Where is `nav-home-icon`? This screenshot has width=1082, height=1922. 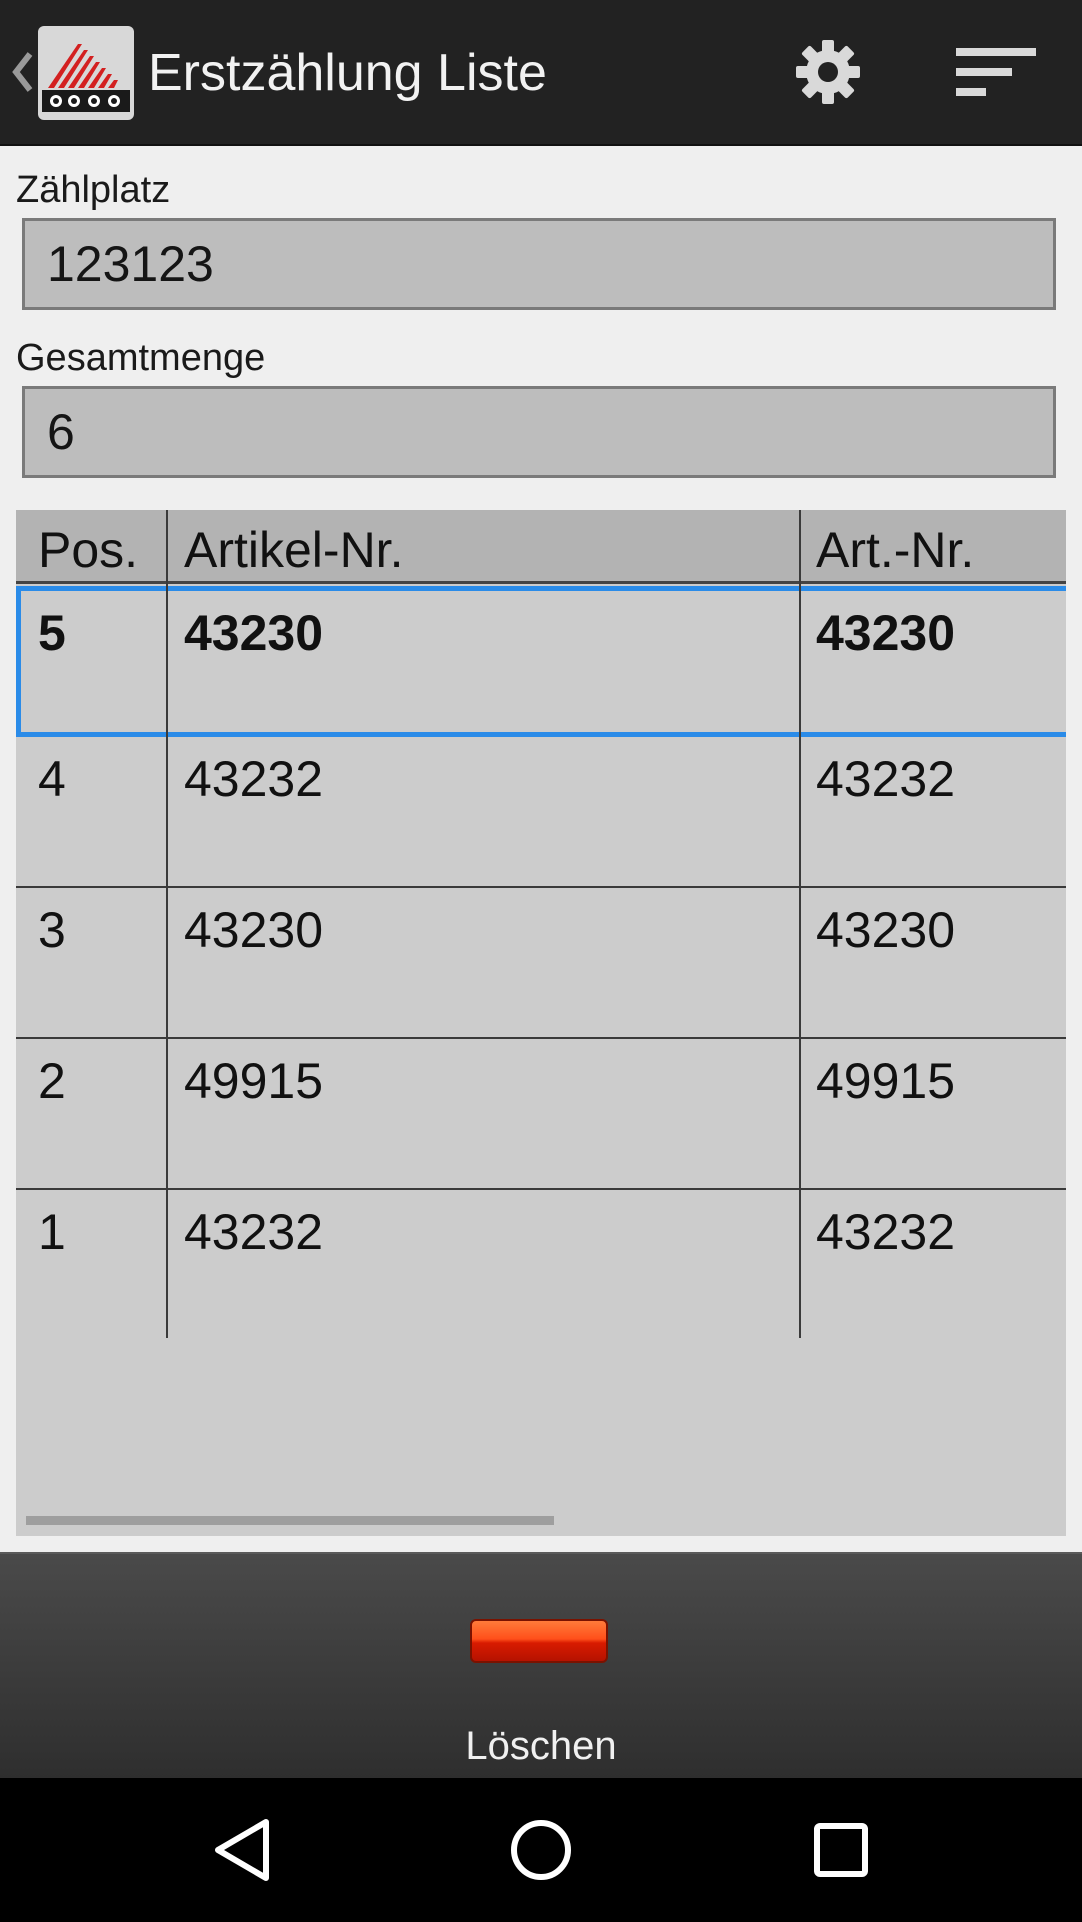 nav-home-icon is located at coordinates (541, 1850).